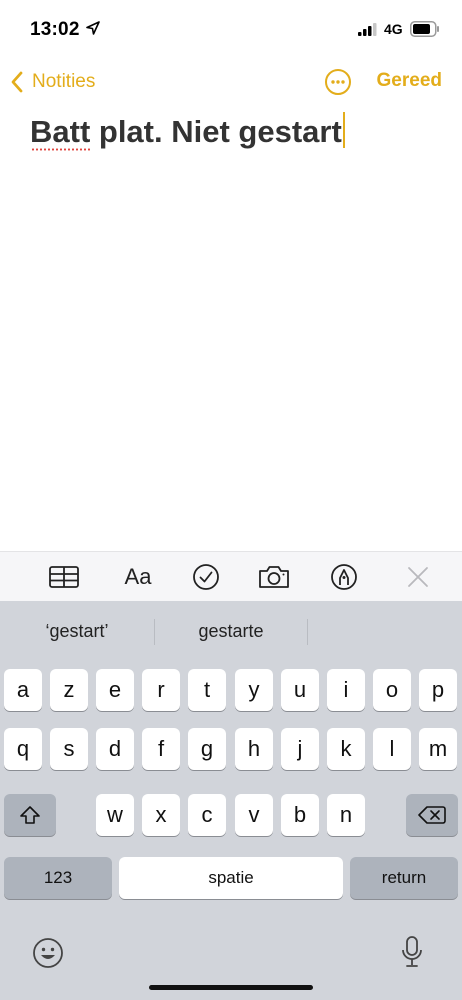 The image size is (462, 1000). I want to click on key-j: j, so click(300, 749).